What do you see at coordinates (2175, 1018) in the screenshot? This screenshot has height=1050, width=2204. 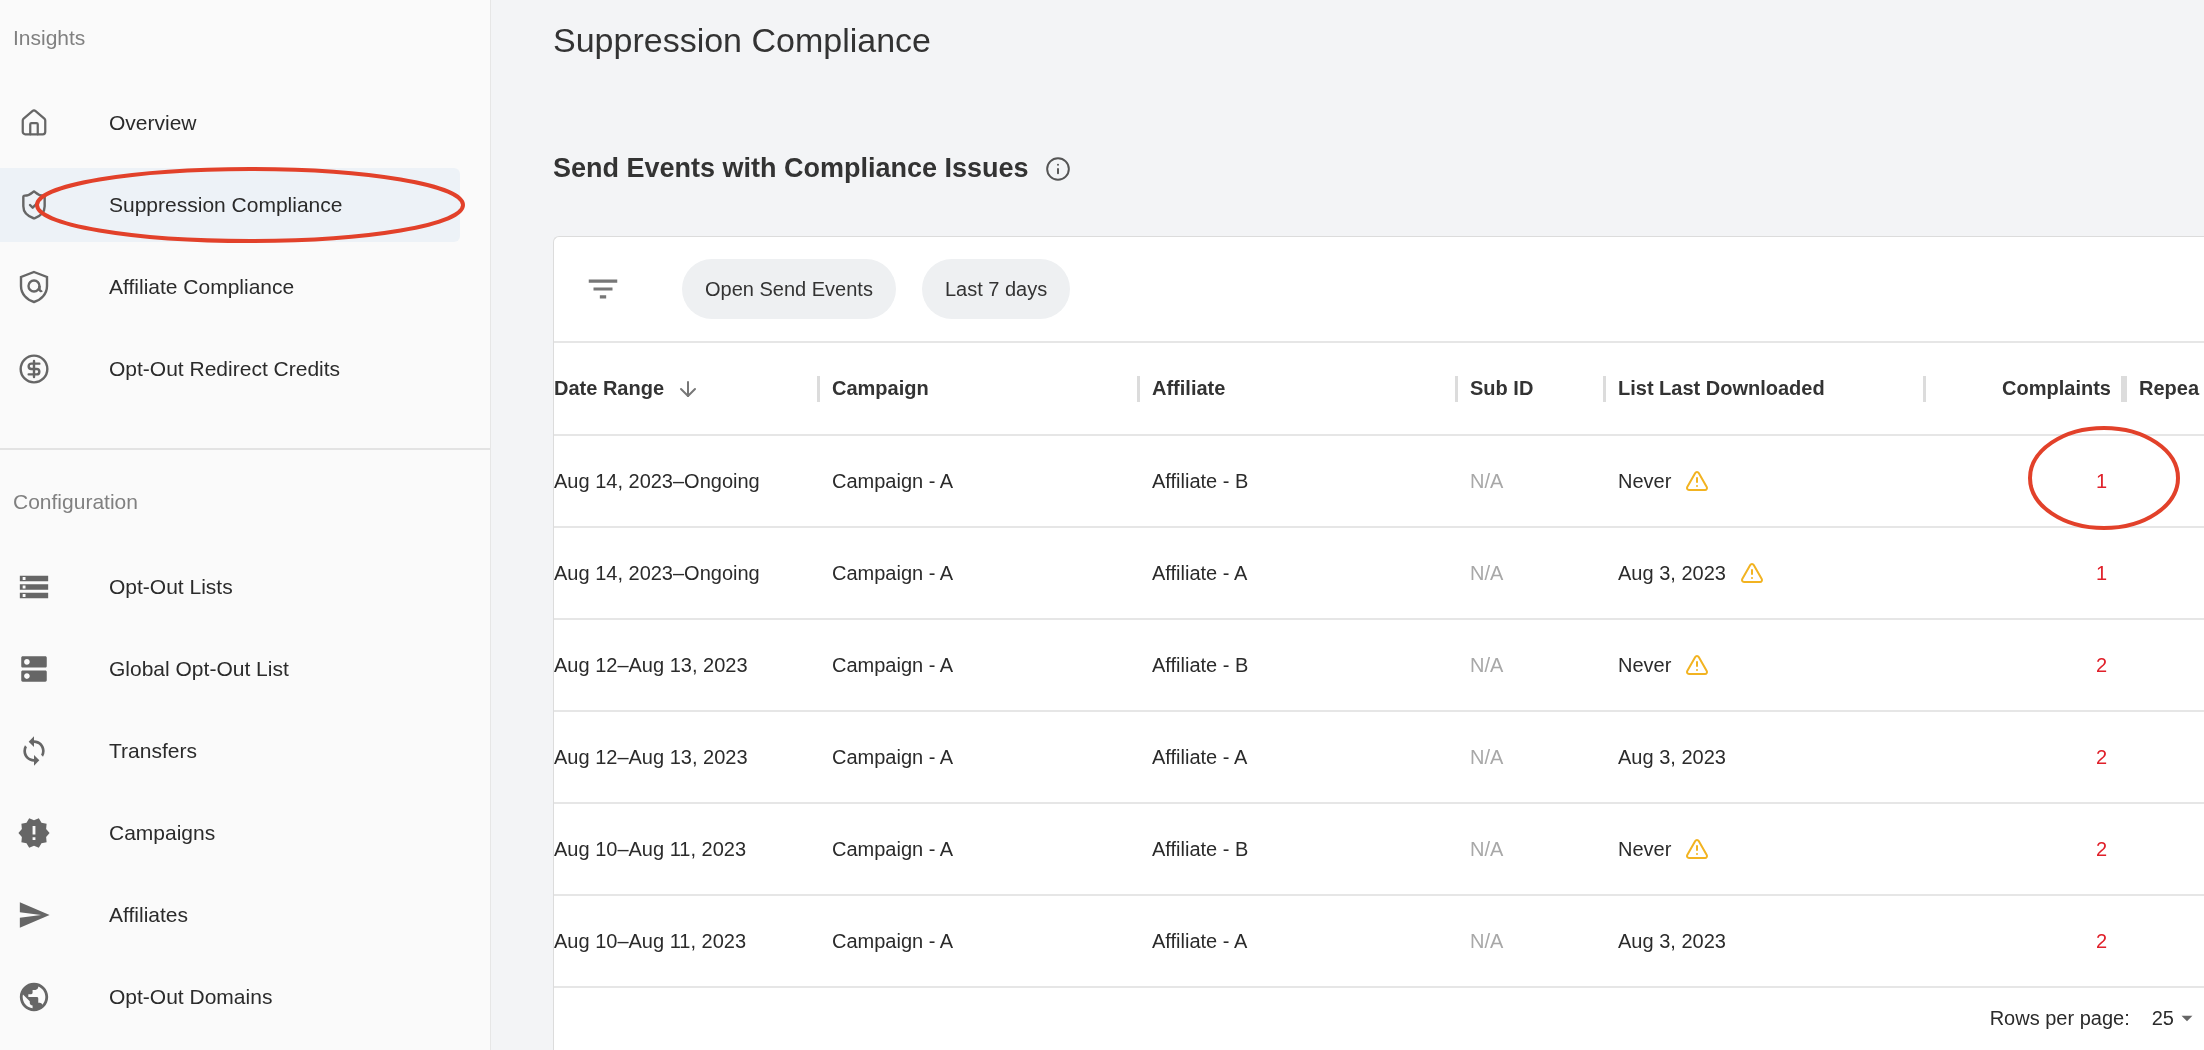 I see `rows-per-page-select: 25` at bounding box center [2175, 1018].